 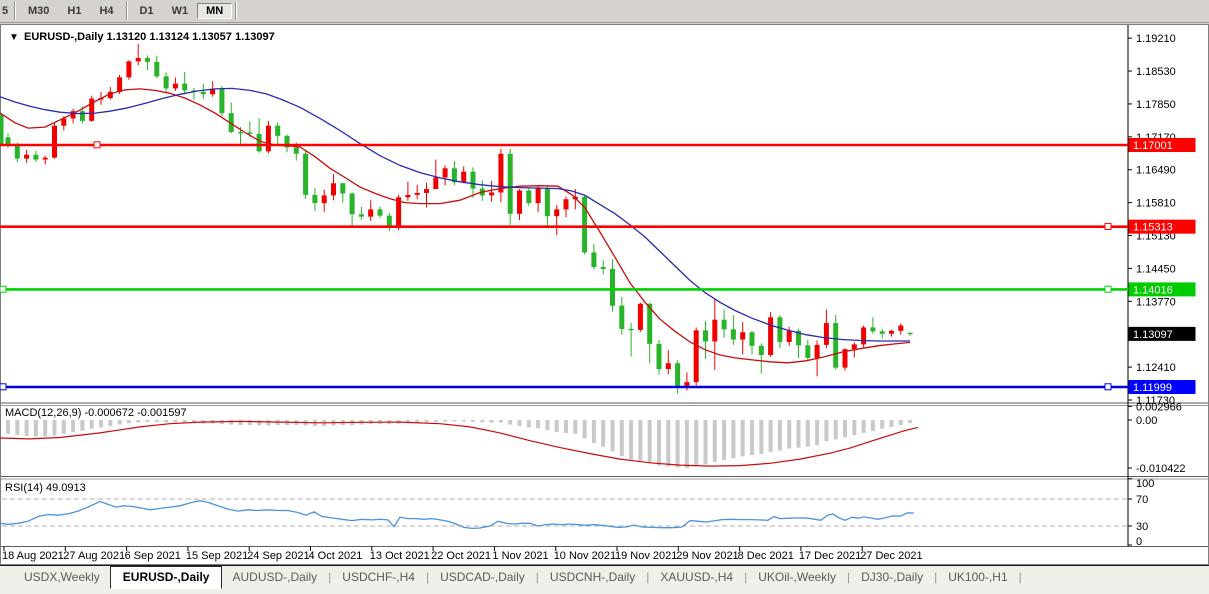 What do you see at coordinates (400, 556) in the screenshot?
I see `date-axis-label: 13 Oct 2021` at bounding box center [400, 556].